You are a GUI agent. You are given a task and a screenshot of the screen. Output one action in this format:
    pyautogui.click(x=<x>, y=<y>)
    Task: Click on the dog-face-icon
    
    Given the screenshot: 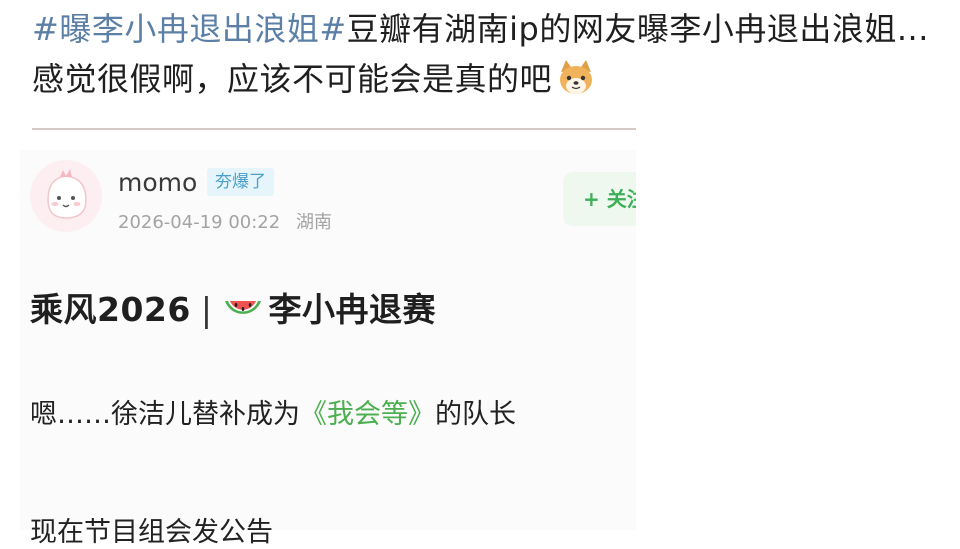 What is the action you would take?
    pyautogui.click(x=576, y=77)
    